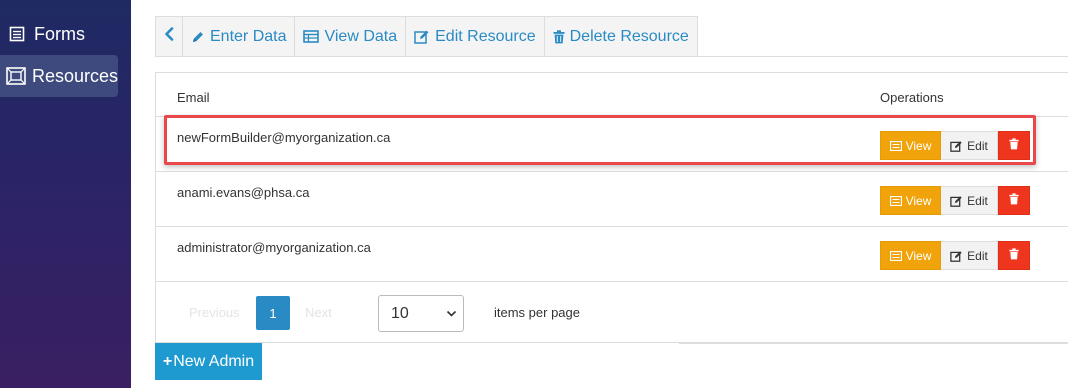 The image size is (1068, 388). What do you see at coordinates (485, 36) in the screenshot?
I see `tab-label: Edit Resource` at bounding box center [485, 36].